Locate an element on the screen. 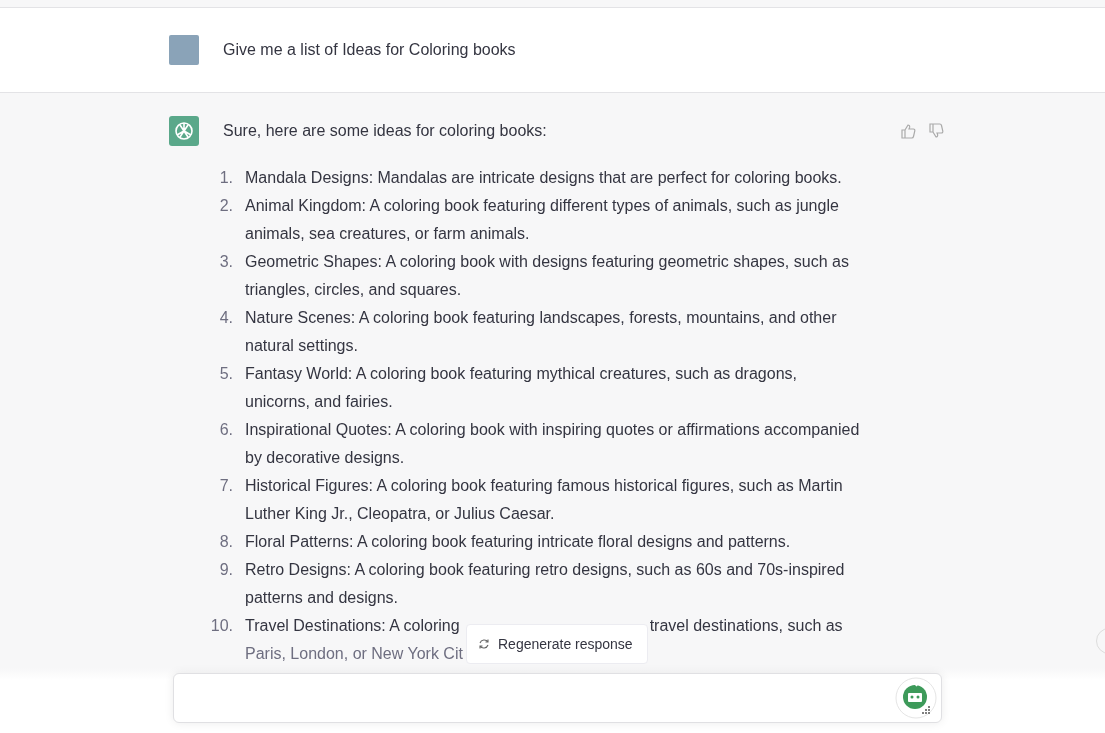  list-item-text: Travel Destinations: A coloring is located at coordinates (352, 626).